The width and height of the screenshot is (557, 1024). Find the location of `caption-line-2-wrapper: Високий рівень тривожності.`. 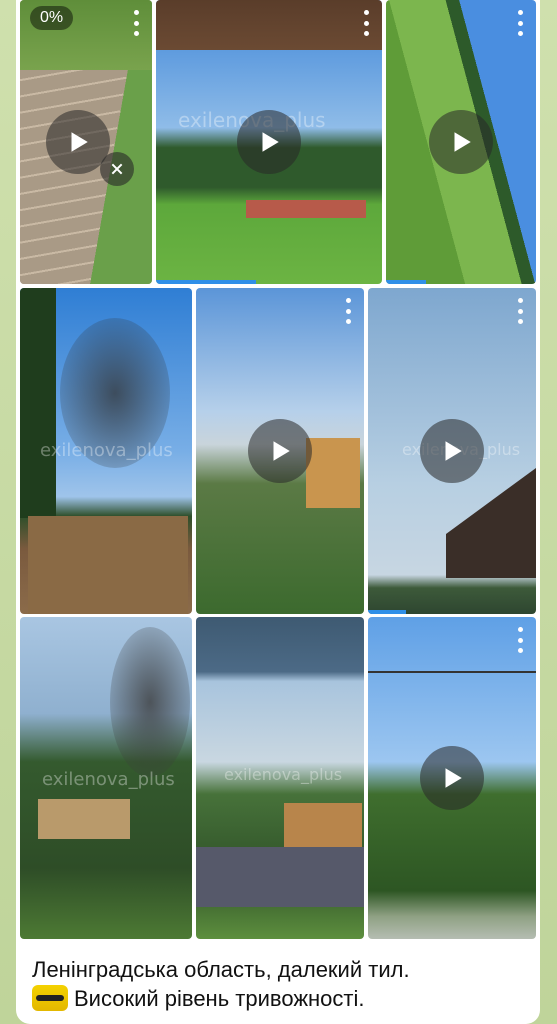

caption-line-2-wrapper: Високий рівень тривожності. is located at coordinates (282, 998).